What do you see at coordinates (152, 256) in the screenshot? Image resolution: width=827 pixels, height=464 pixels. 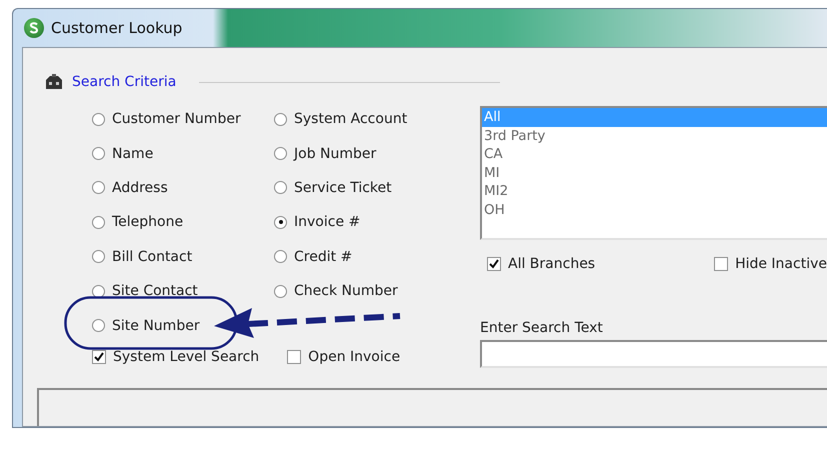 I see `radio-label: Bill Contact` at bounding box center [152, 256].